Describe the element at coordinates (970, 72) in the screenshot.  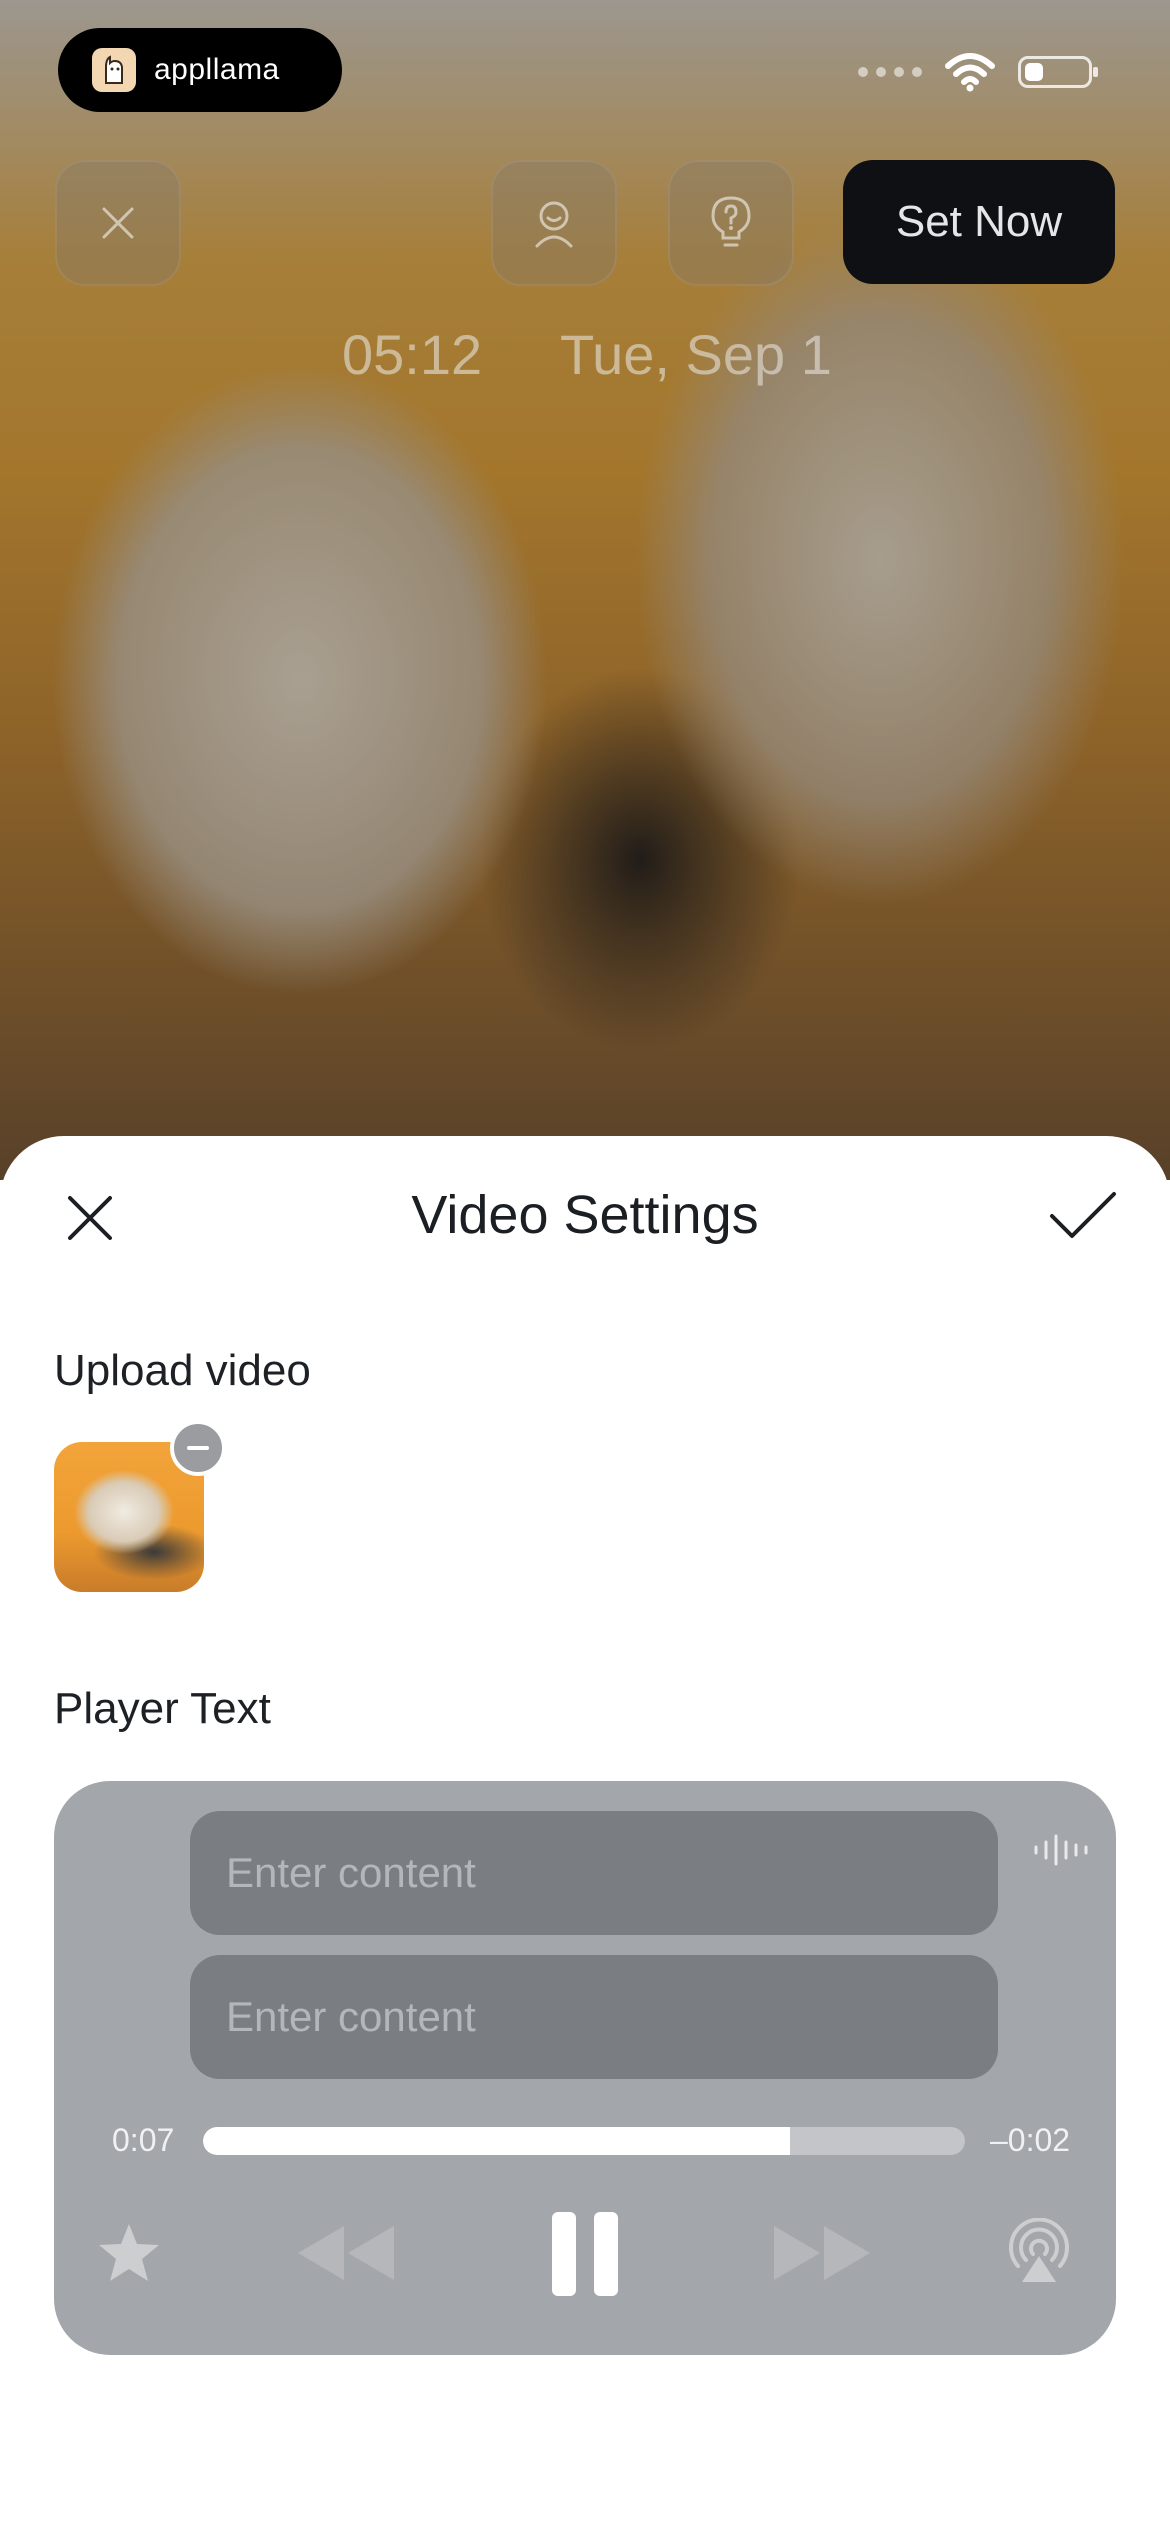
I see `wifi-icon` at that location.